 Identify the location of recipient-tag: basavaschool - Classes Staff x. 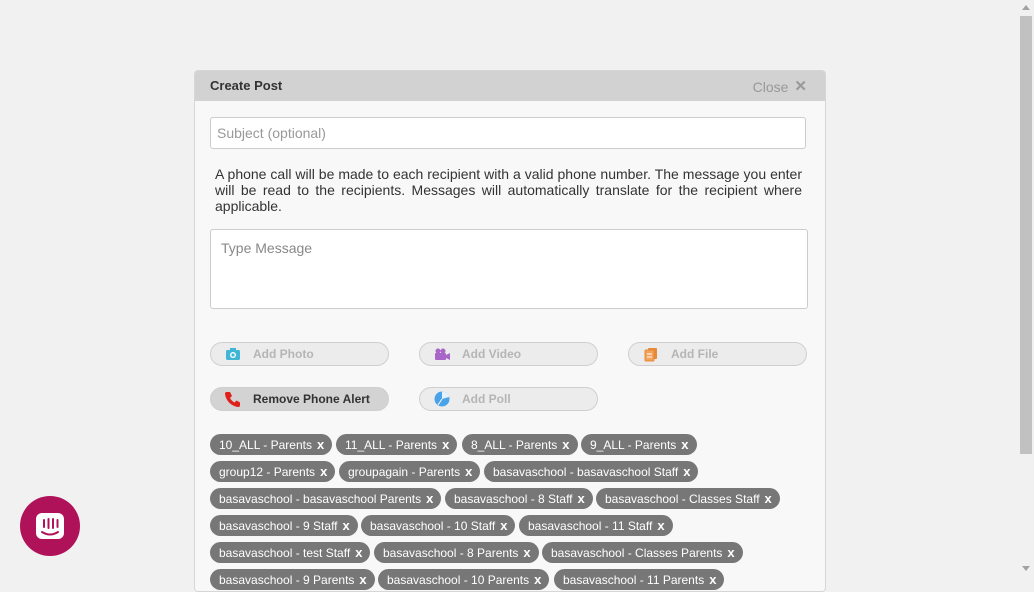
(688, 498).